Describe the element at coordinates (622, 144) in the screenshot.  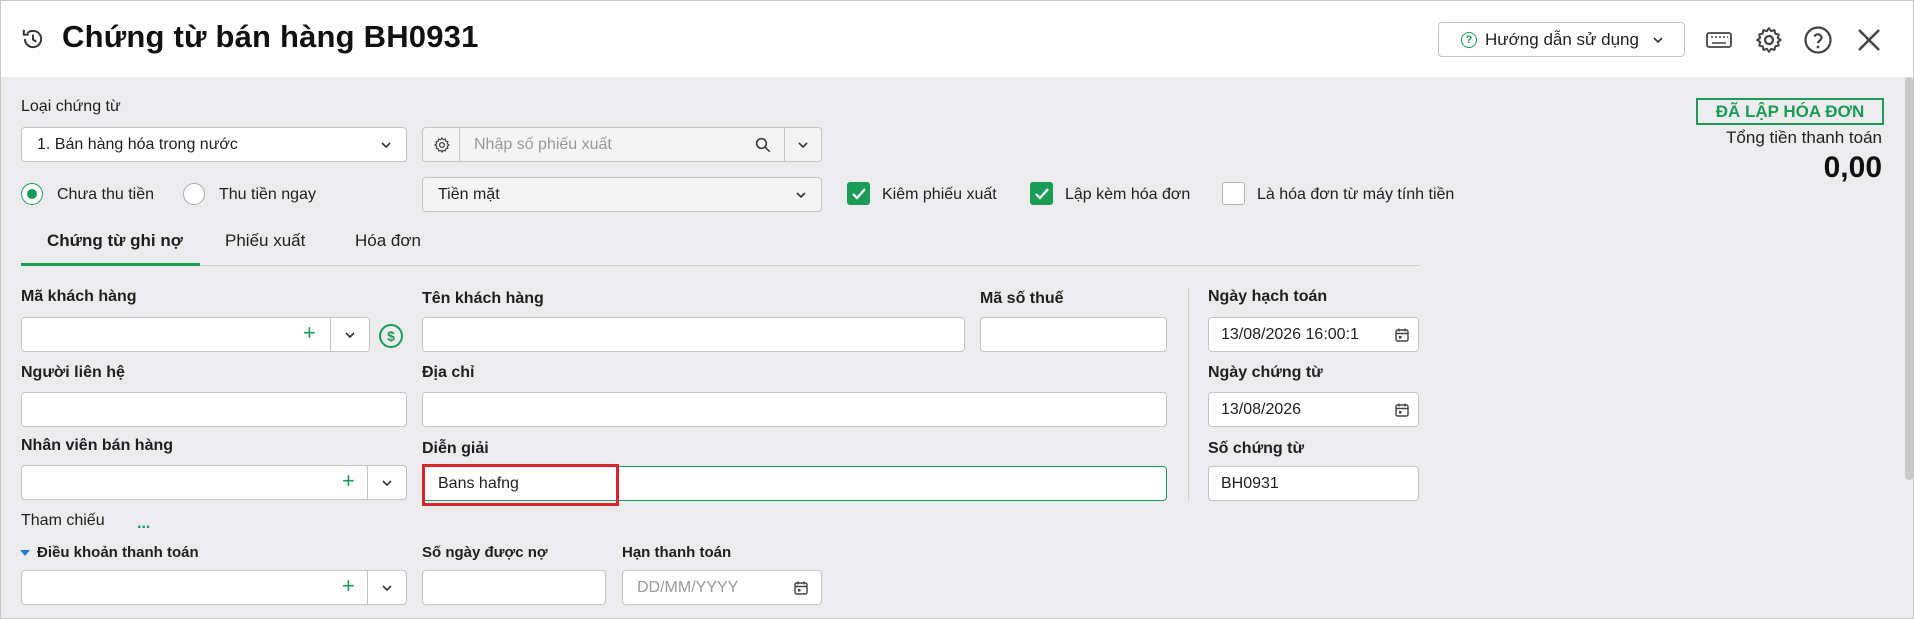
I see `export-search-field: Nhập số phiếu xuất` at that location.